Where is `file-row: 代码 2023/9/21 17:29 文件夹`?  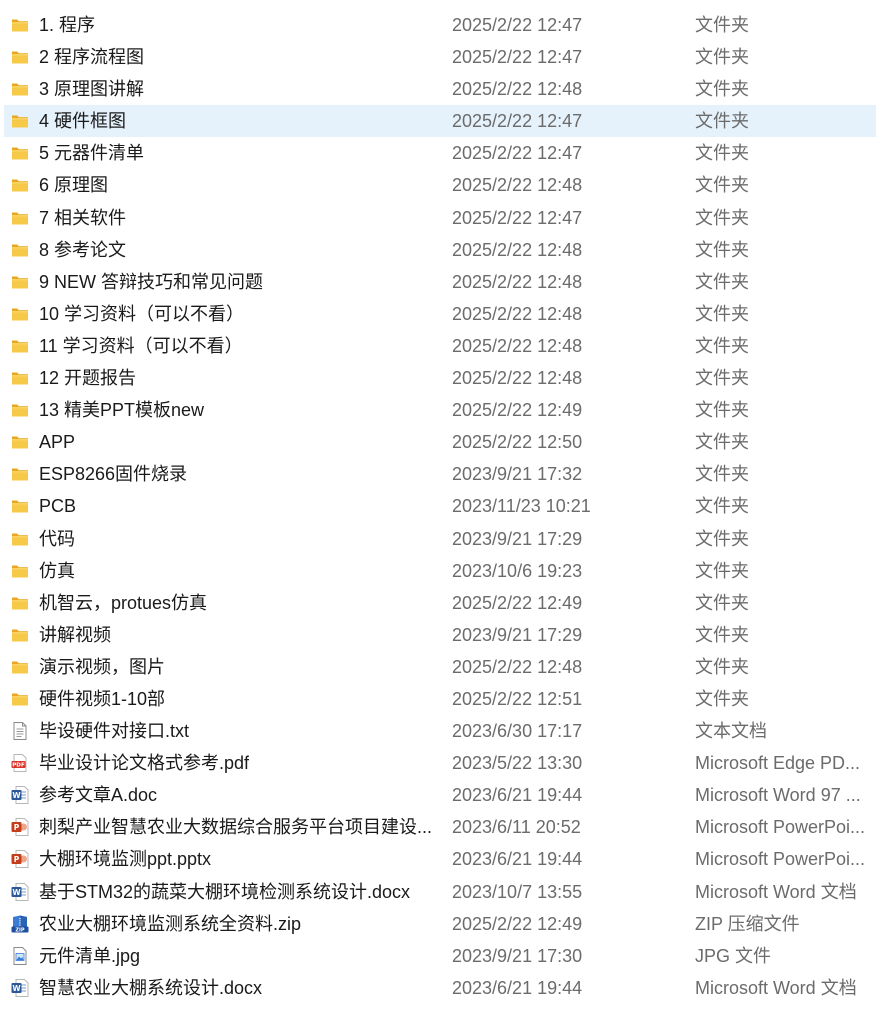
file-row: 代码 2023/9/21 17:29 文件夹 is located at coordinates (438, 539).